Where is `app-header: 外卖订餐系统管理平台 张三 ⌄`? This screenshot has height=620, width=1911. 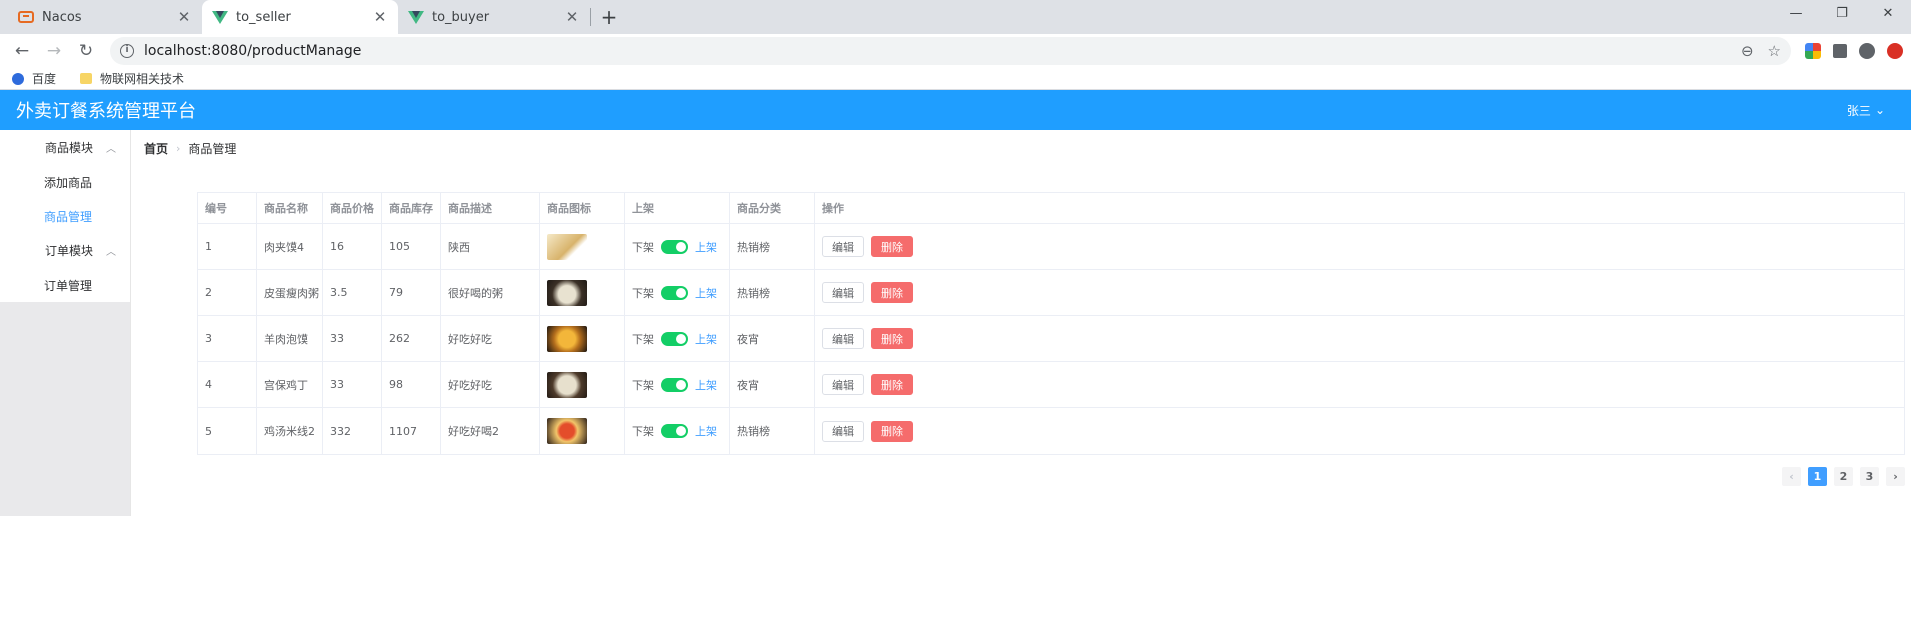 app-header: 外卖订餐系统管理平台 张三 ⌄ is located at coordinates (955, 110).